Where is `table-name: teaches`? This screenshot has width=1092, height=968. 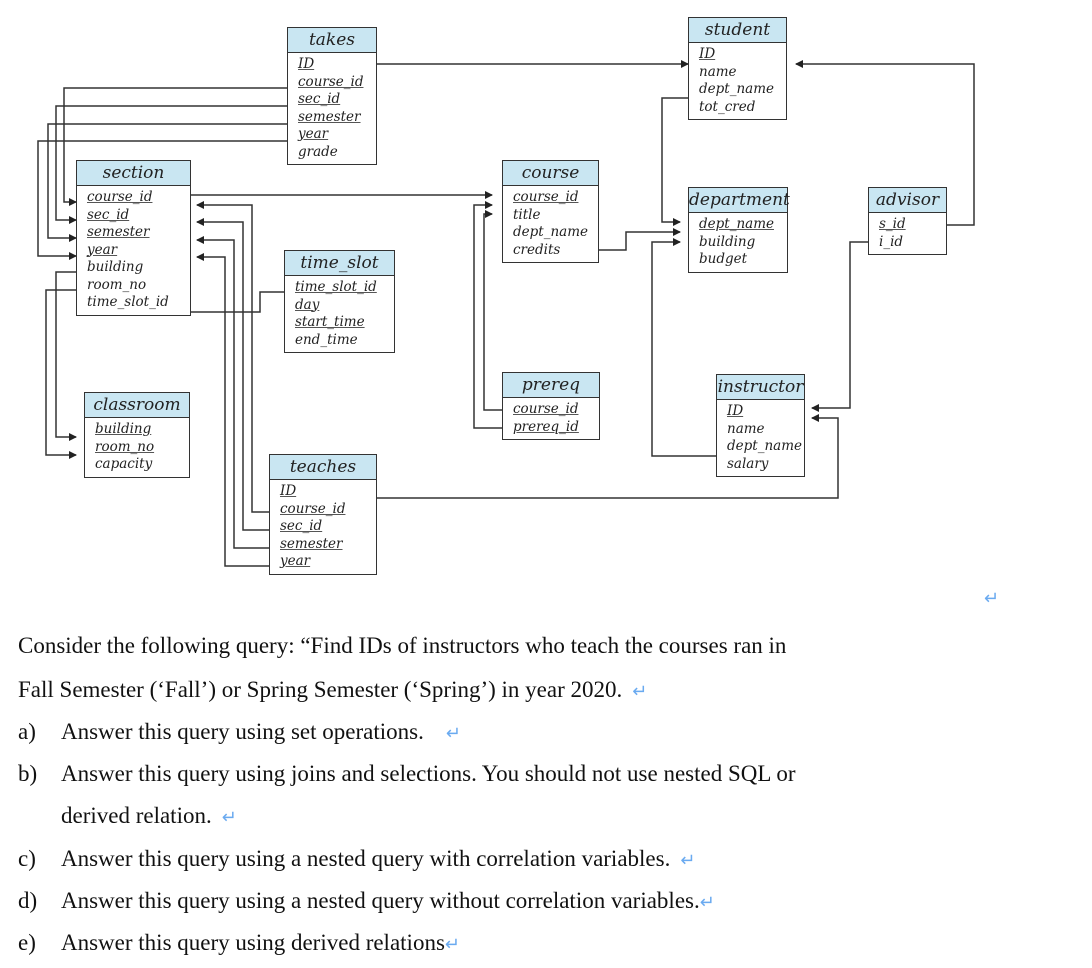
table-name: teaches is located at coordinates (323, 467).